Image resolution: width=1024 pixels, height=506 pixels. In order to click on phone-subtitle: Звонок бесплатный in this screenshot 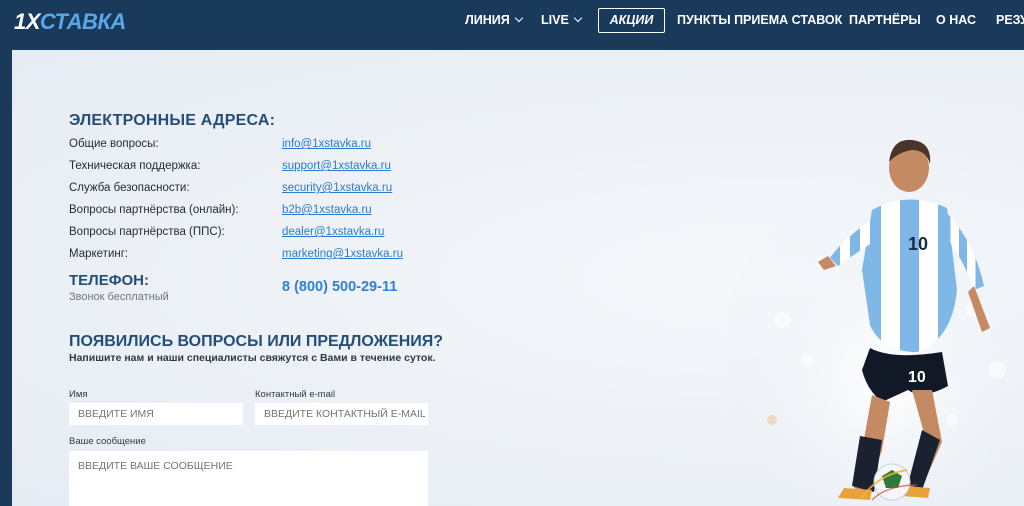, I will do `click(119, 297)`.